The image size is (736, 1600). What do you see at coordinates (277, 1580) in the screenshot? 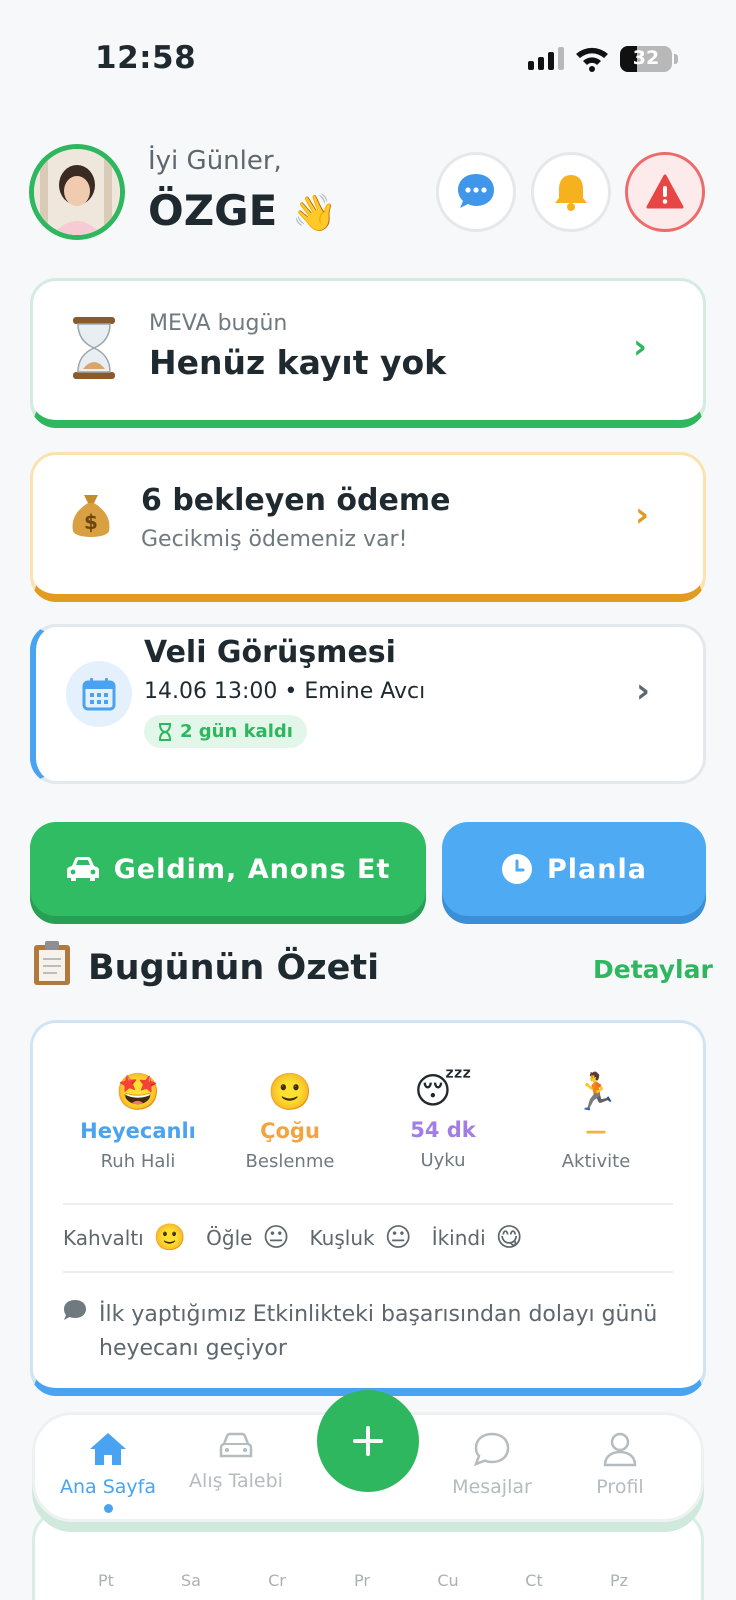
I see `weekday-label: Cr` at bounding box center [277, 1580].